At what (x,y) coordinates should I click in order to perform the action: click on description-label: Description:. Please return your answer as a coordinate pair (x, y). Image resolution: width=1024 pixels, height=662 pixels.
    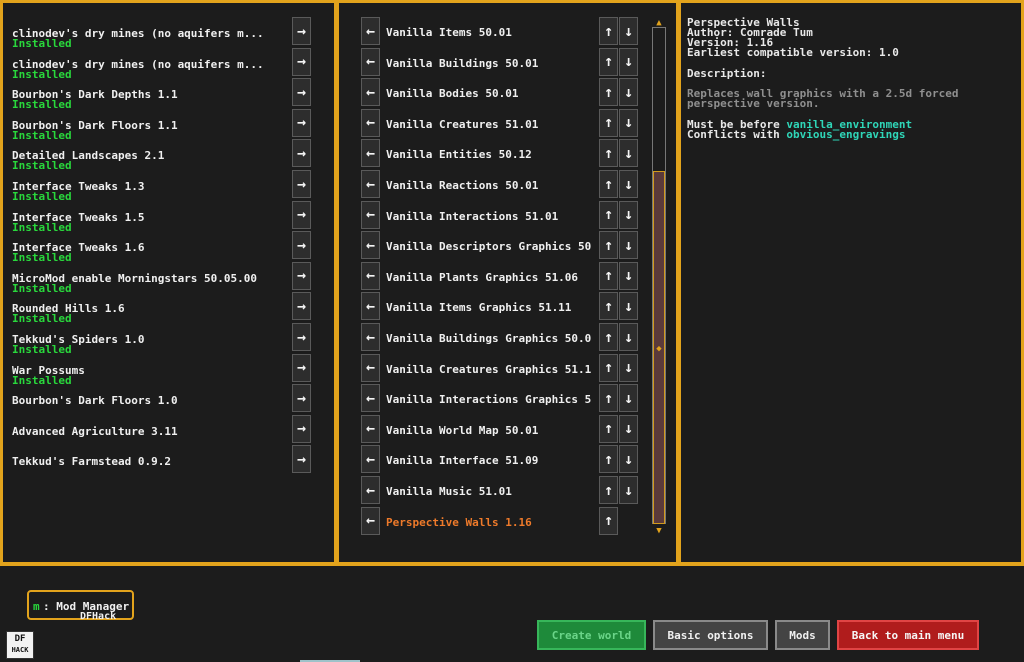
    Looking at the image, I should click on (727, 73).